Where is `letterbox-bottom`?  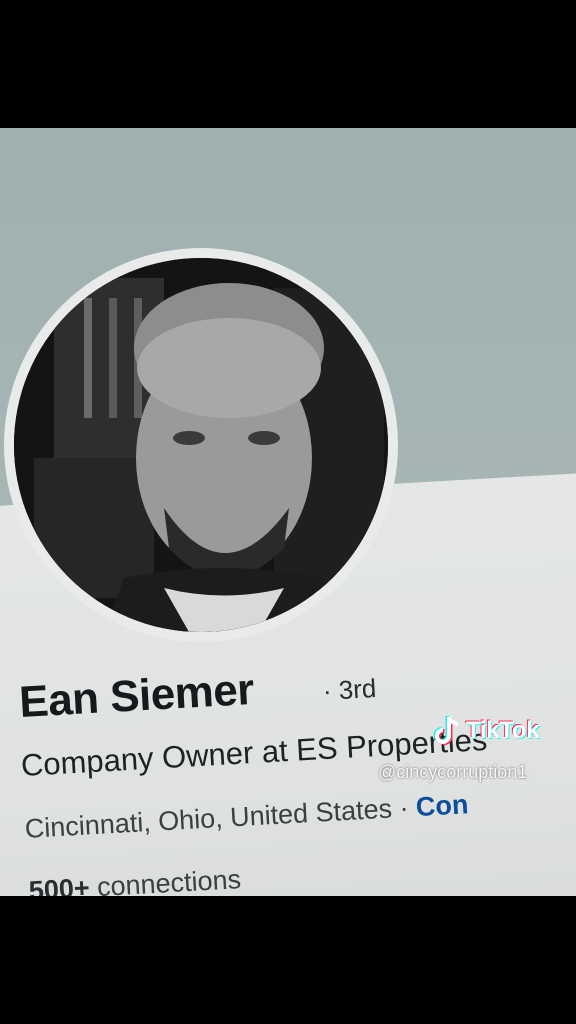 letterbox-bottom is located at coordinates (288, 960).